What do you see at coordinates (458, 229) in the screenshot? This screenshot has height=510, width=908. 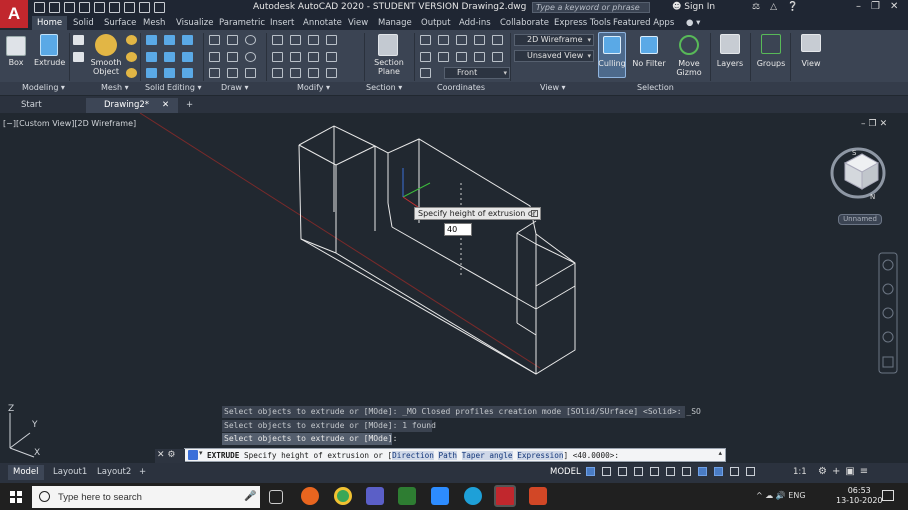 I see `dynamic-input-field: 40` at bounding box center [458, 229].